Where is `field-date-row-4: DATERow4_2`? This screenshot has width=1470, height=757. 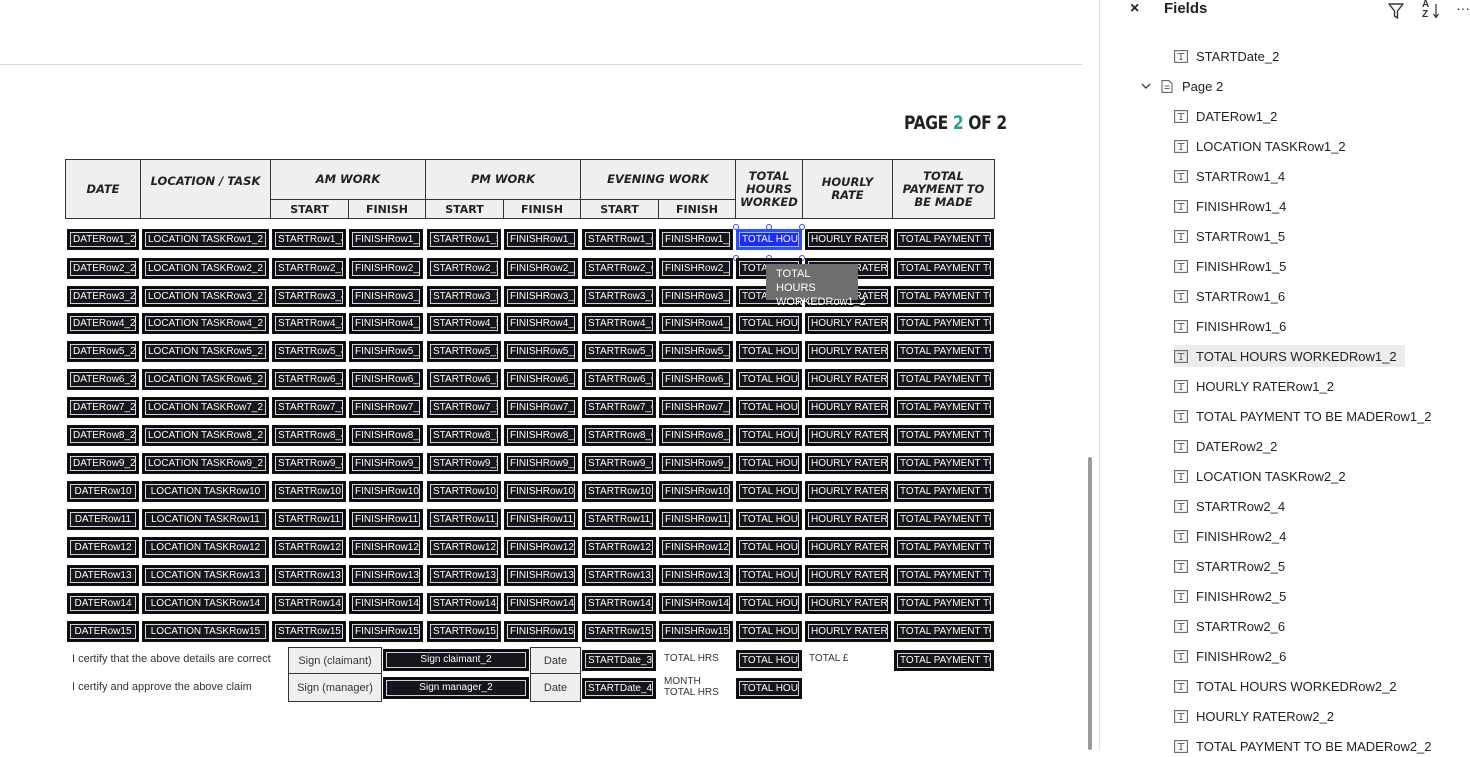
field-date-row-4: DATERow4_2 is located at coordinates (103, 323).